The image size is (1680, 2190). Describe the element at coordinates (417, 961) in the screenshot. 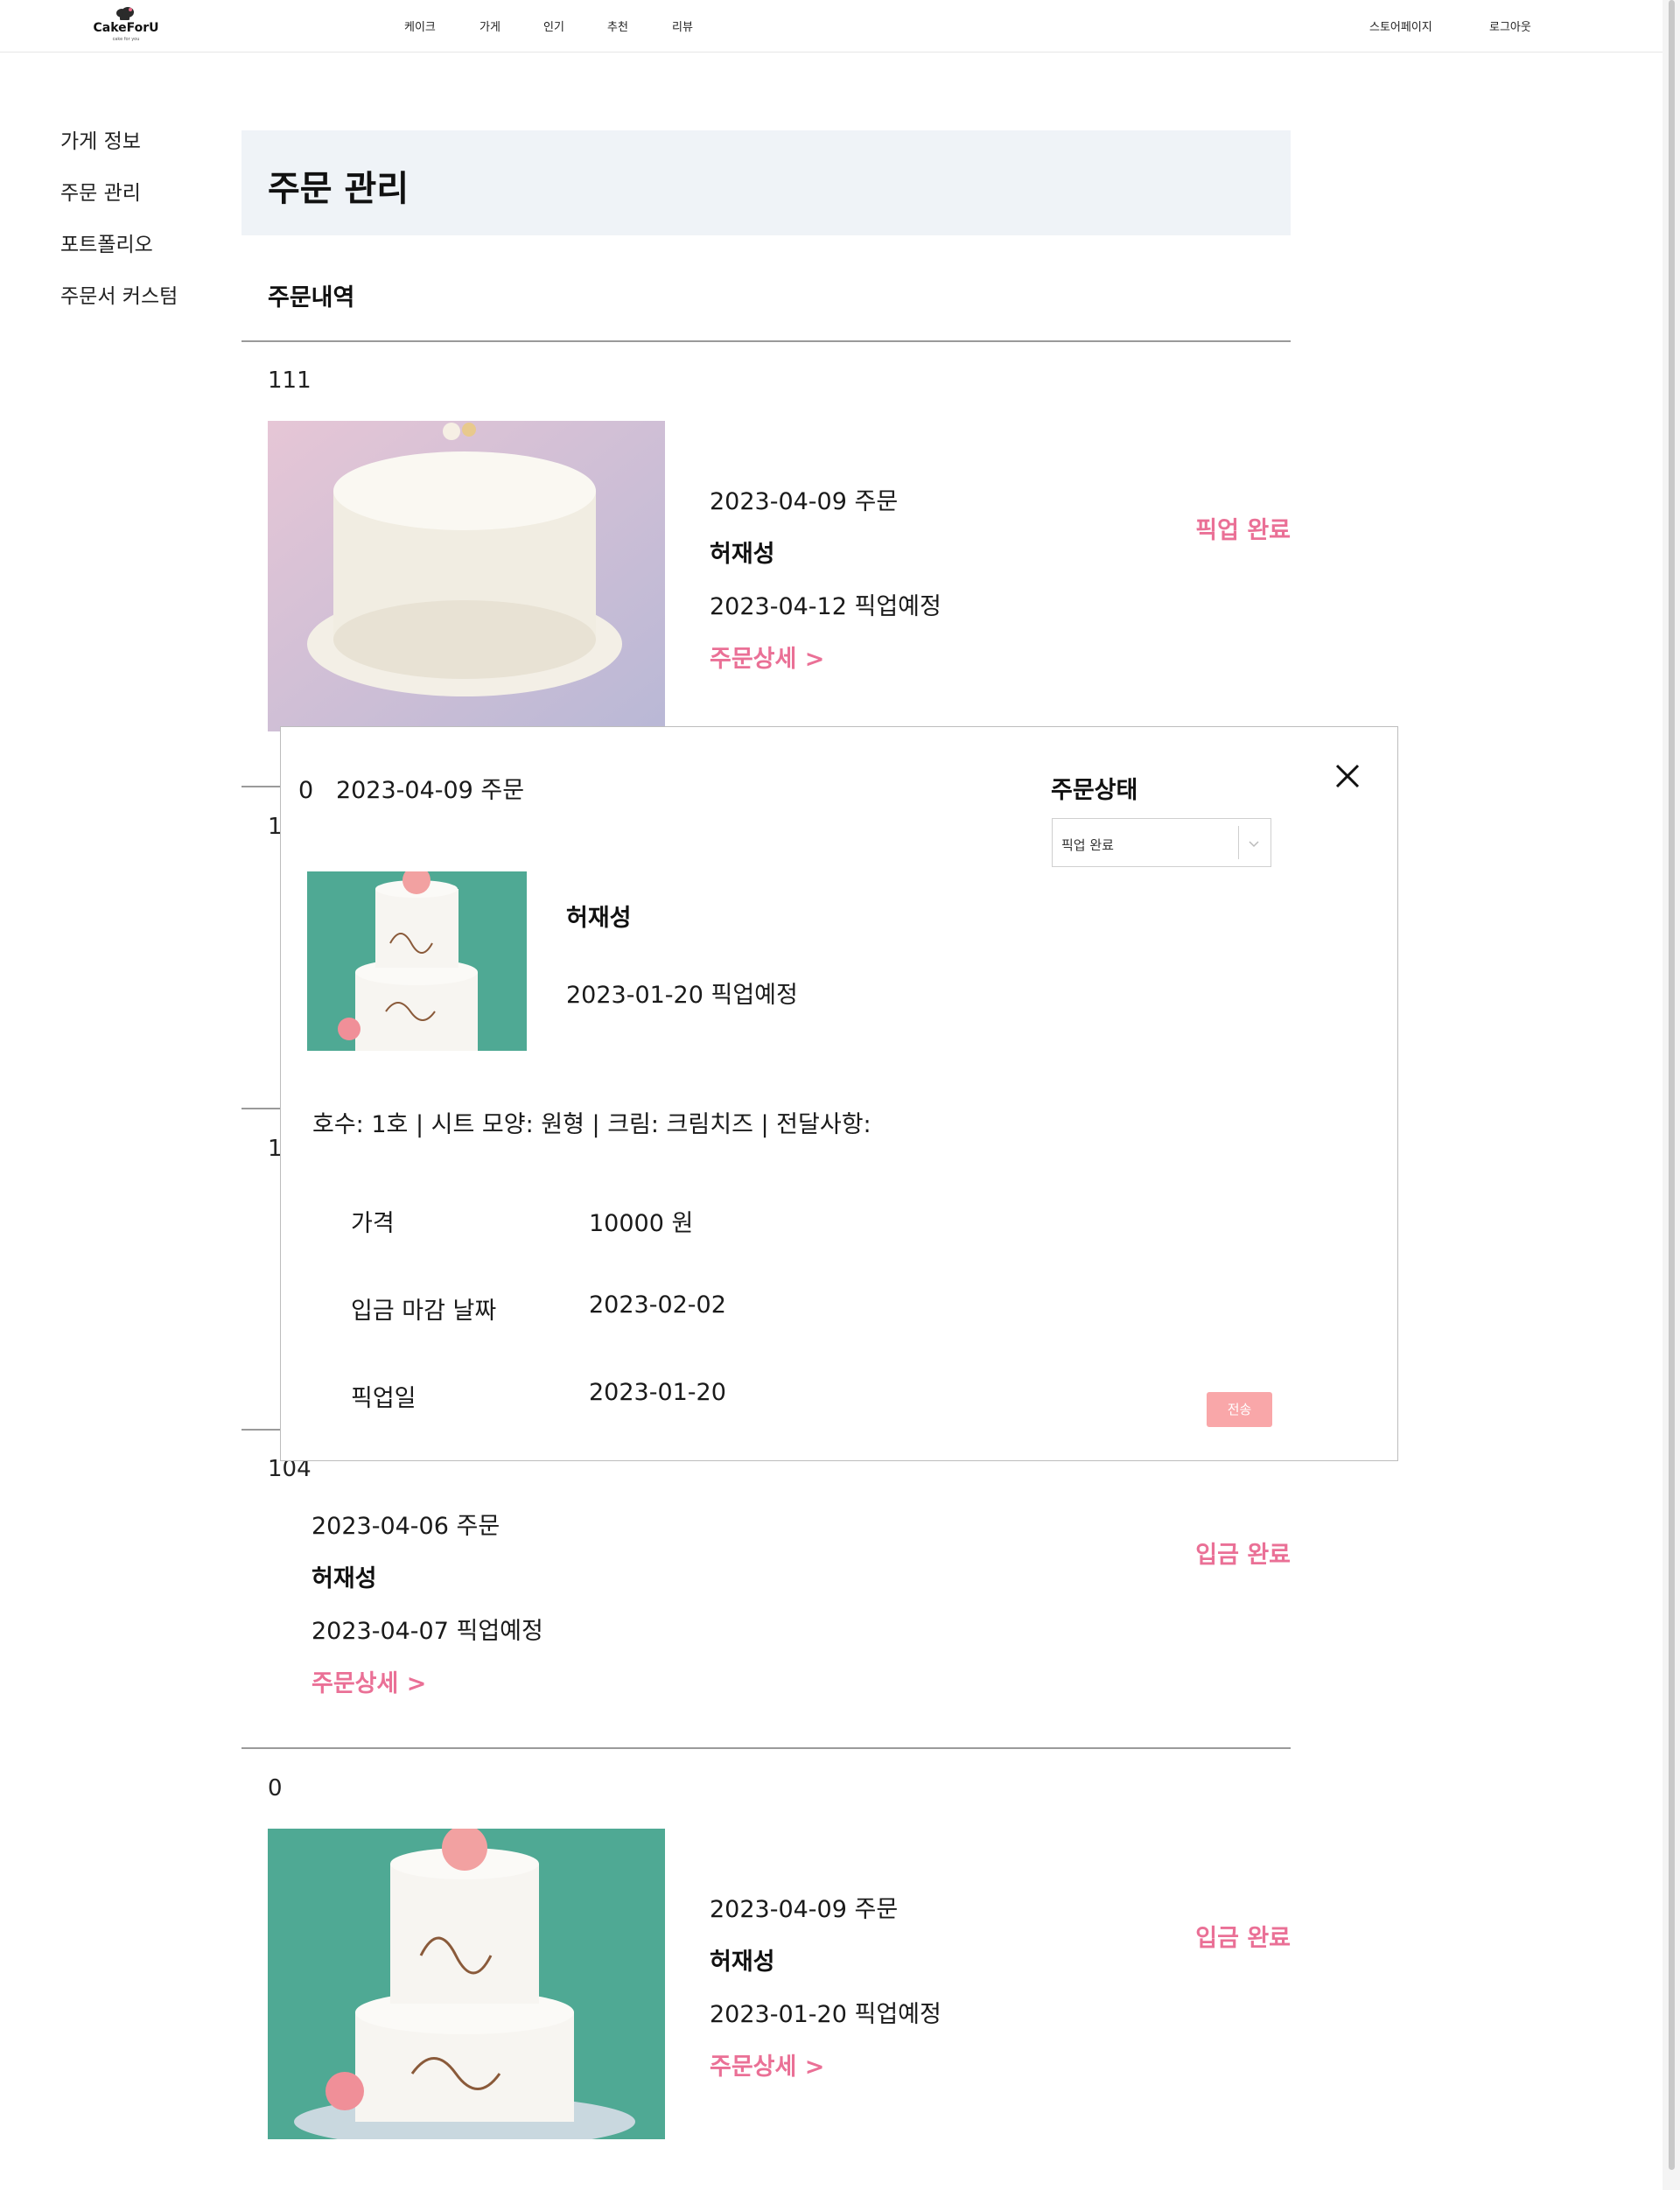

I see `modal-cake-image` at that location.